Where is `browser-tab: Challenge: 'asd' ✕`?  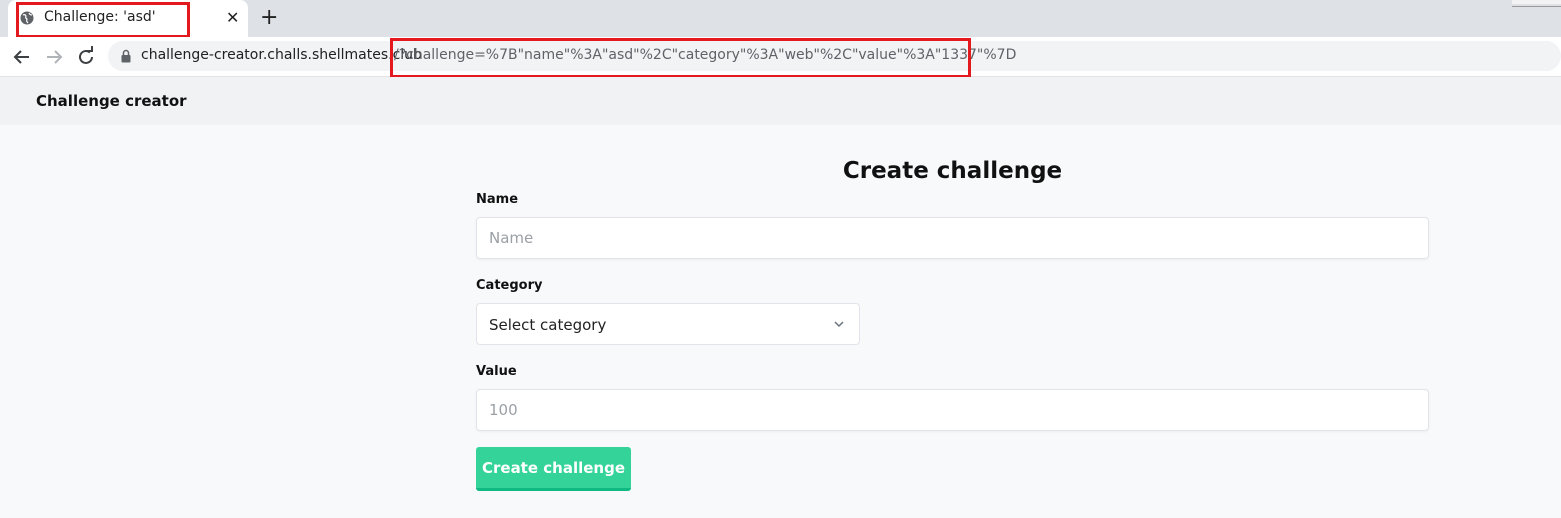 browser-tab: Challenge: 'asd' ✕ is located at coordinates (128, 18).